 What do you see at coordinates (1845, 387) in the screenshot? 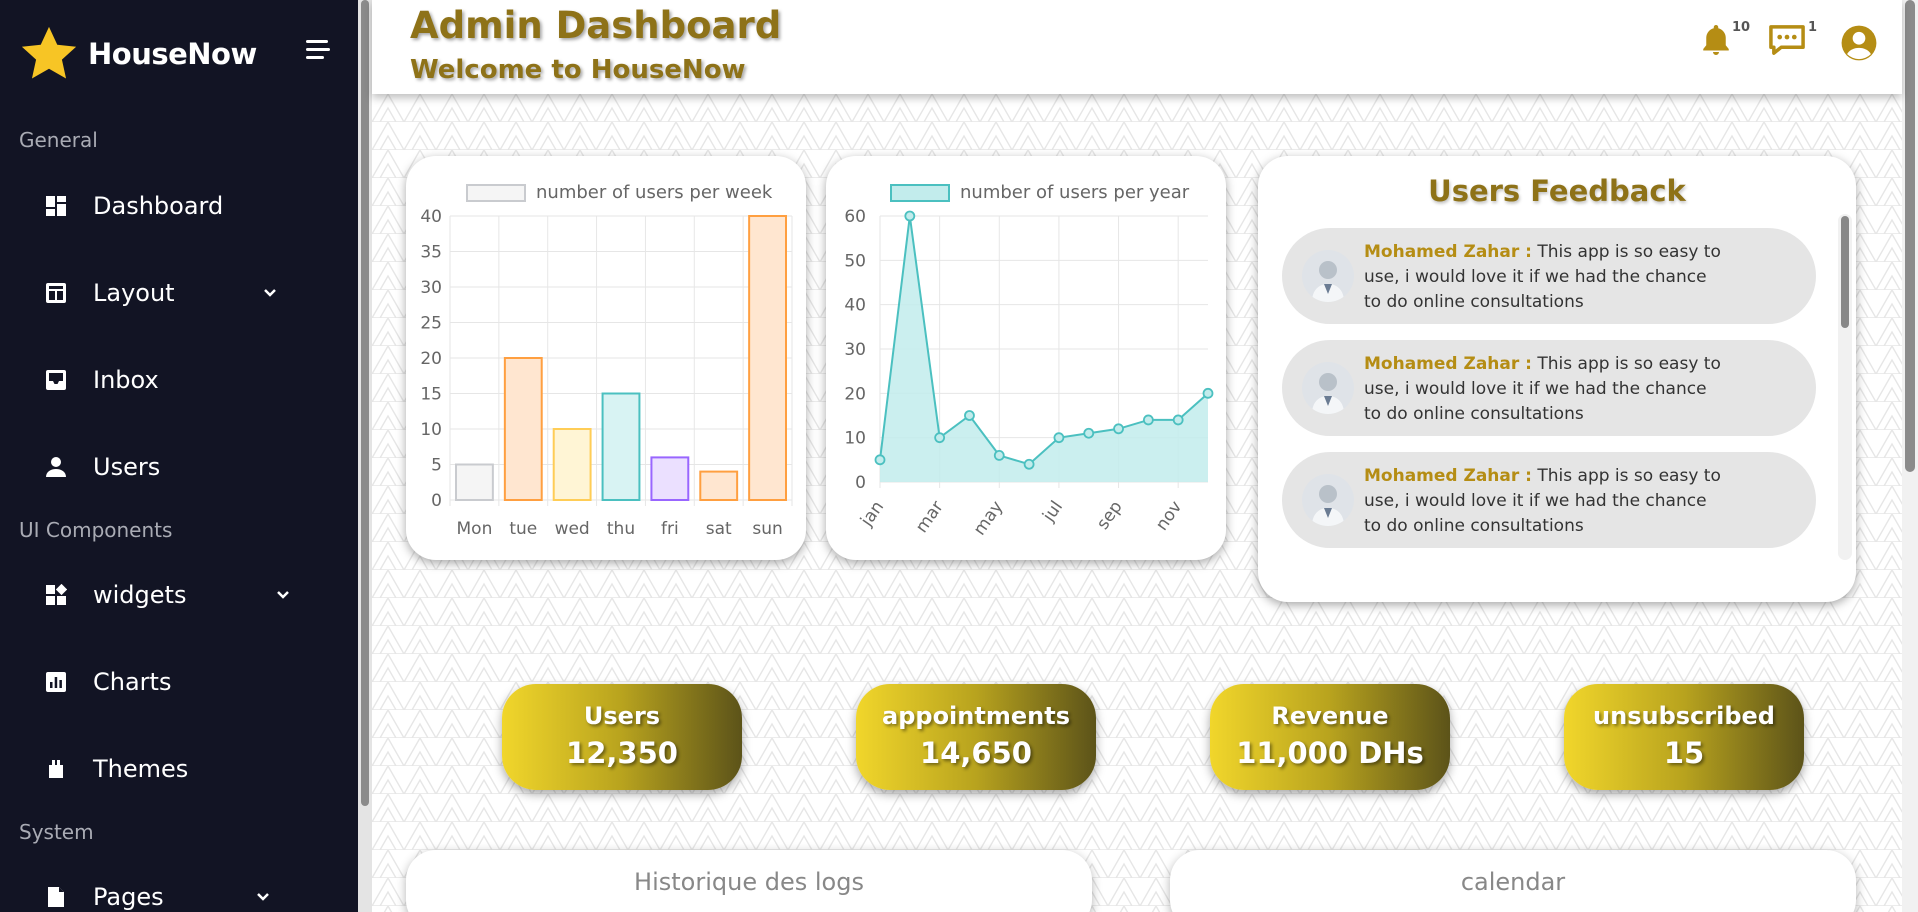
I see `feedback-scrollbar` at bounding box center [1845, 387].